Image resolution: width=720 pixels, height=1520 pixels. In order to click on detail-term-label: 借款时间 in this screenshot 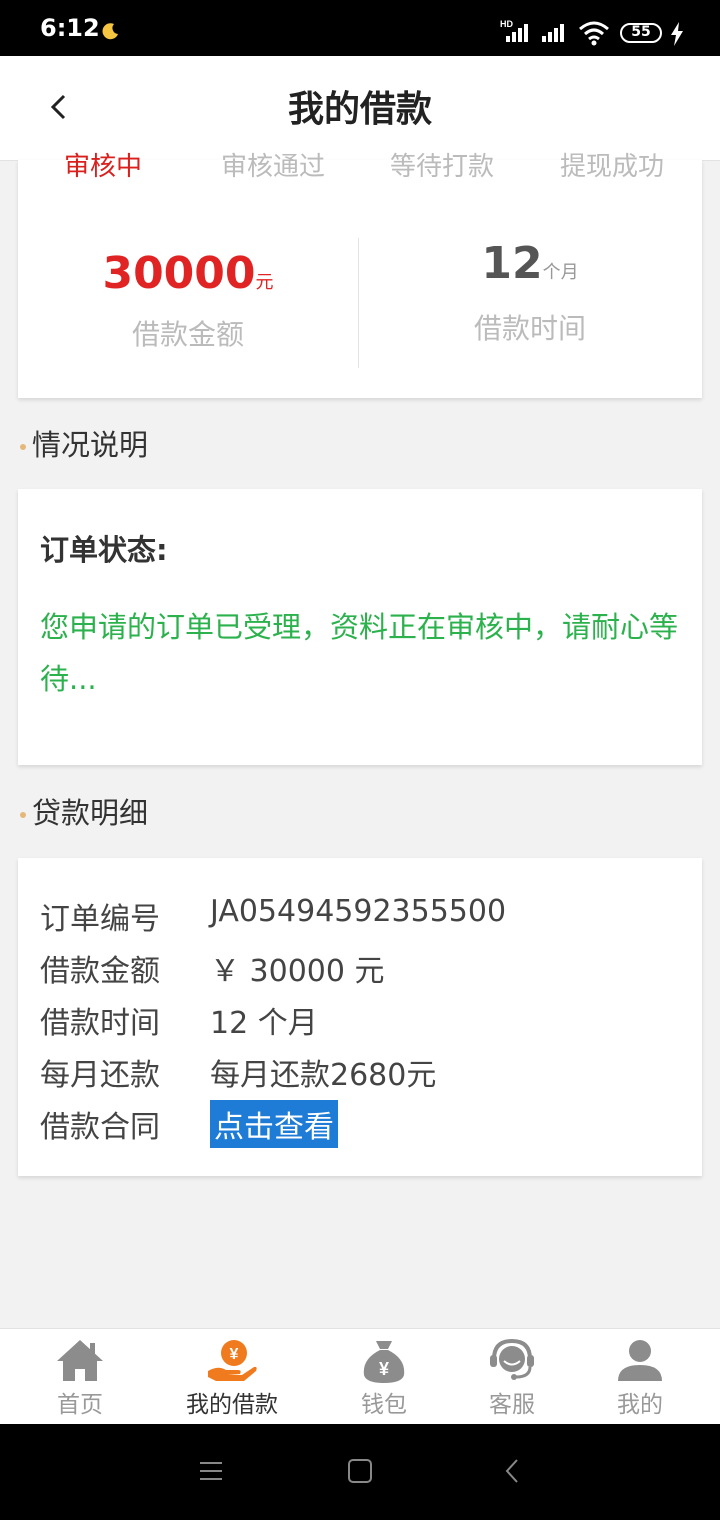, I will do `click(100, 1023)`.